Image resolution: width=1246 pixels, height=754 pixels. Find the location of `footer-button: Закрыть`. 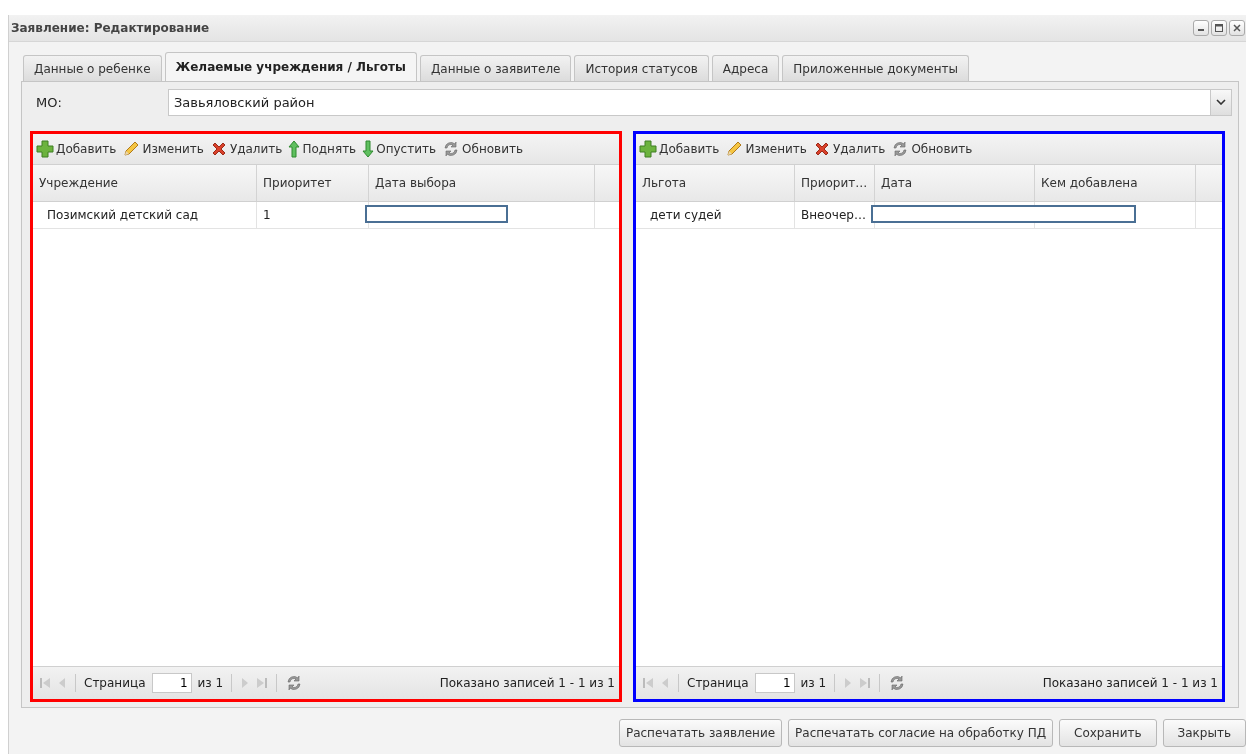

footer-button: Закрыть is located at coordinates (1204, 733).